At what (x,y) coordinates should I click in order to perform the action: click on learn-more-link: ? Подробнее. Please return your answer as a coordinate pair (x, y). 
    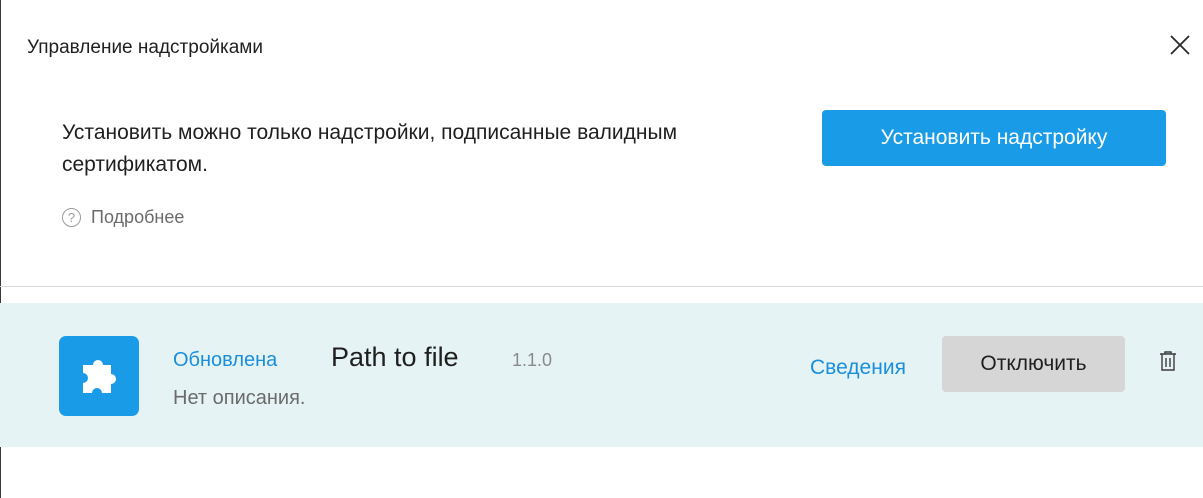
    Looking at the image, I should click on (123, 217).